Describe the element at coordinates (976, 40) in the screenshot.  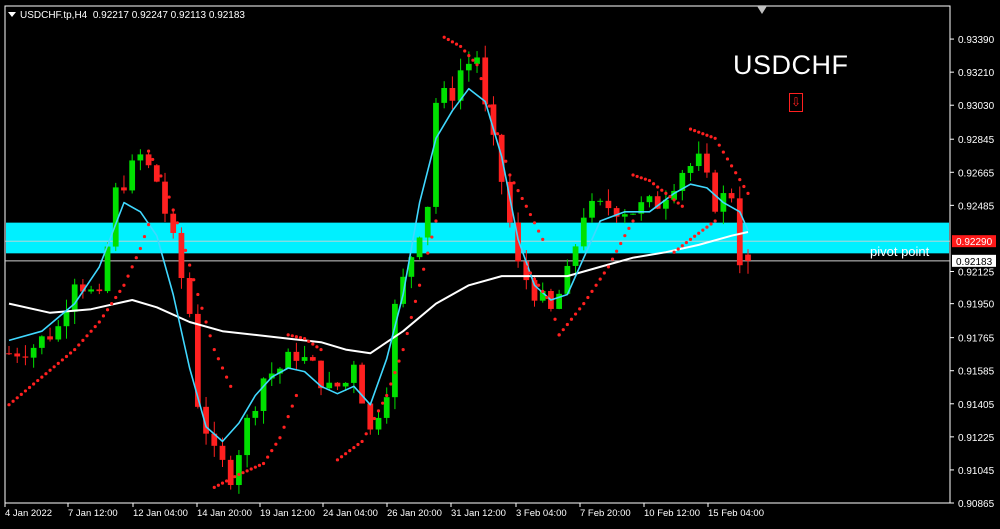
I see `y-tick-label: 0.93390` at that location.